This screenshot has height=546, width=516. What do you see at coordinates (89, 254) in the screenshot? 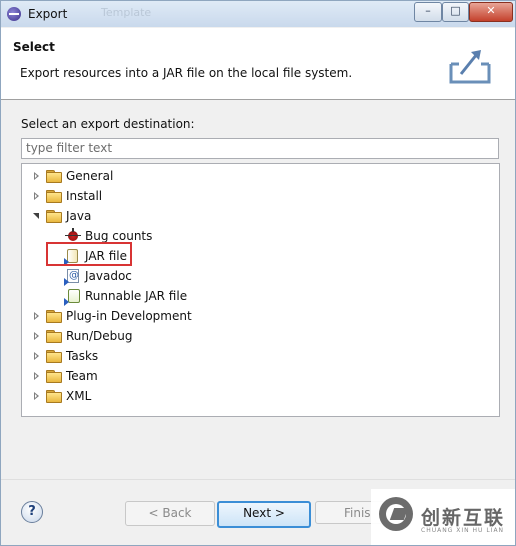
I see `selection-highlight-box` at bounding box center [89, 254].